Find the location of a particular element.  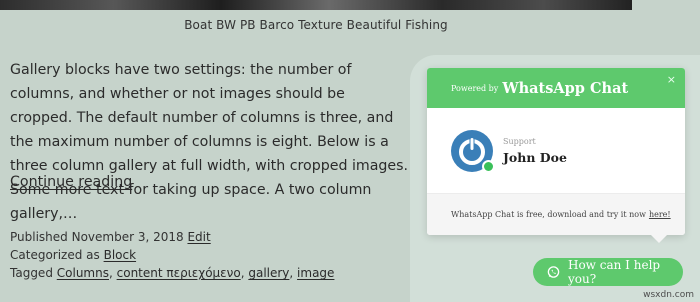

agent-role: Support is located at coordinates (519, 141).